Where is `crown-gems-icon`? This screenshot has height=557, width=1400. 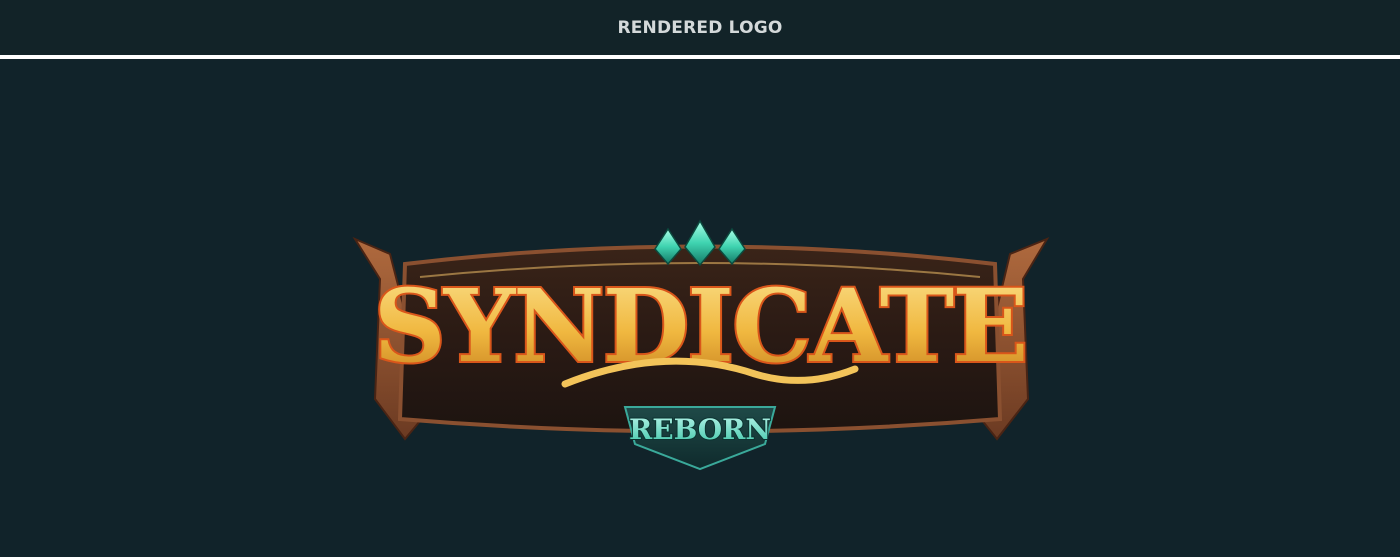 crown-gems-icon is located at coordinates (700, 243).